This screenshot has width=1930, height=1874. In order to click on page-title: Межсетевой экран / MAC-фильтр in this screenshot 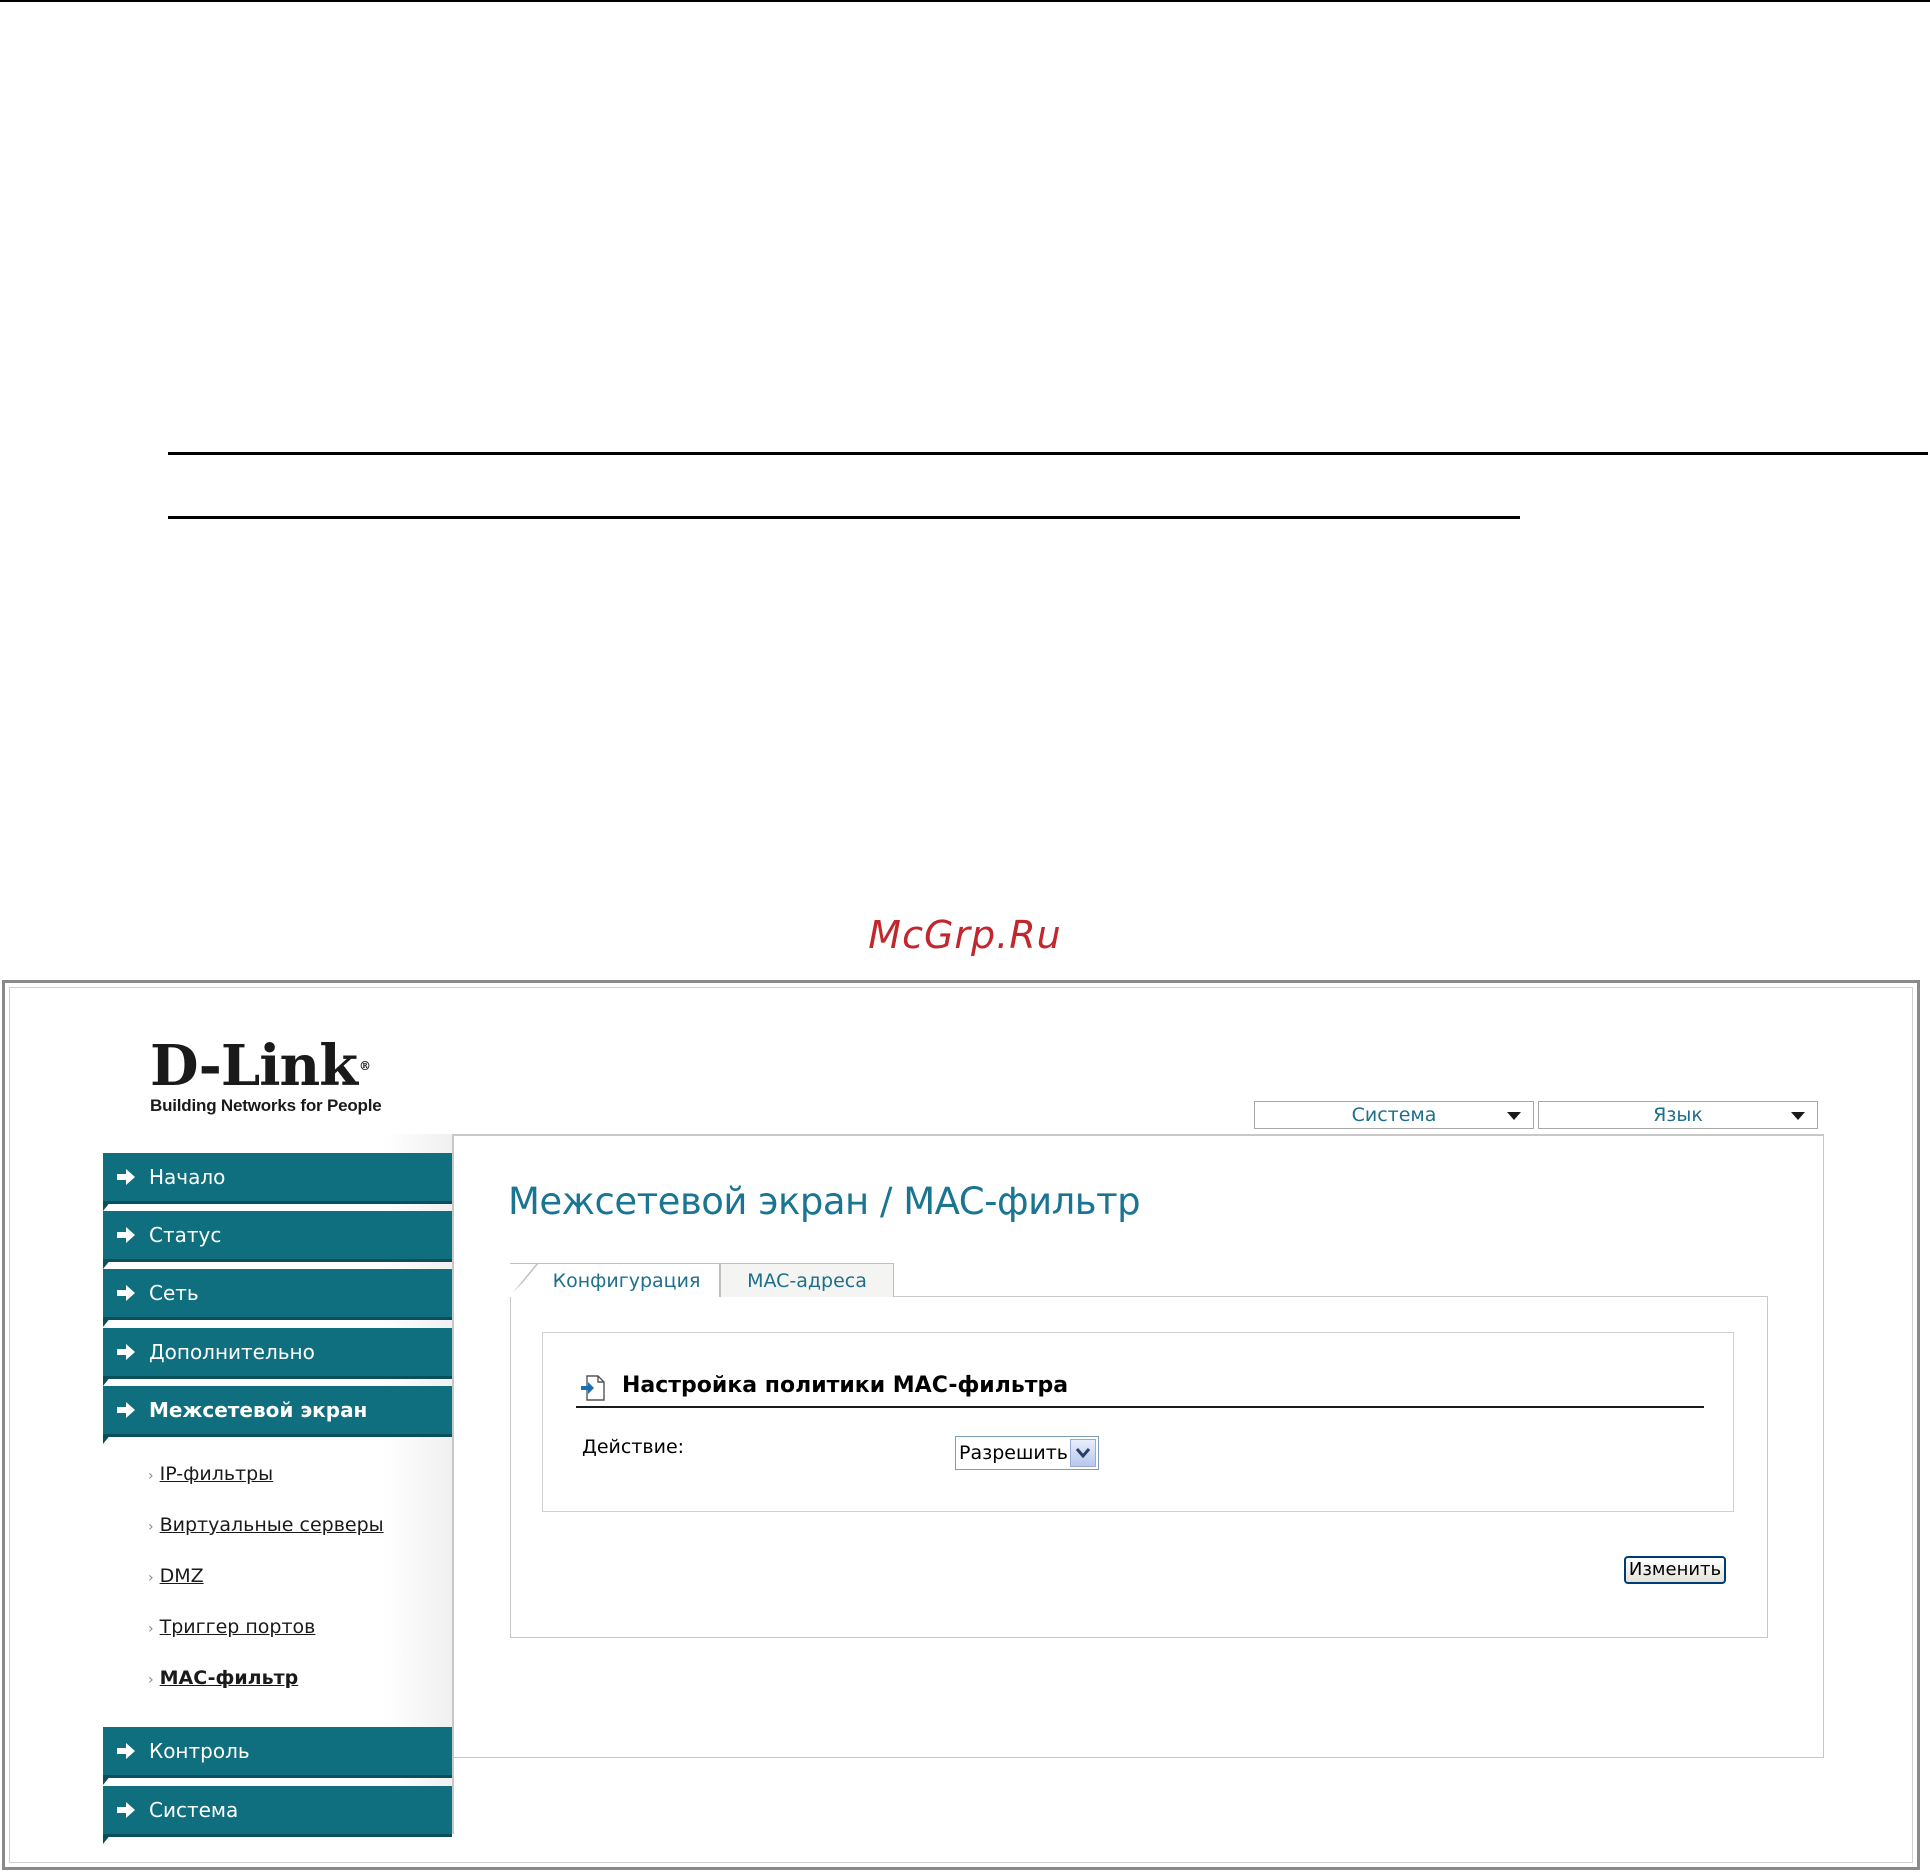, I will do `click(824, 1201)`.